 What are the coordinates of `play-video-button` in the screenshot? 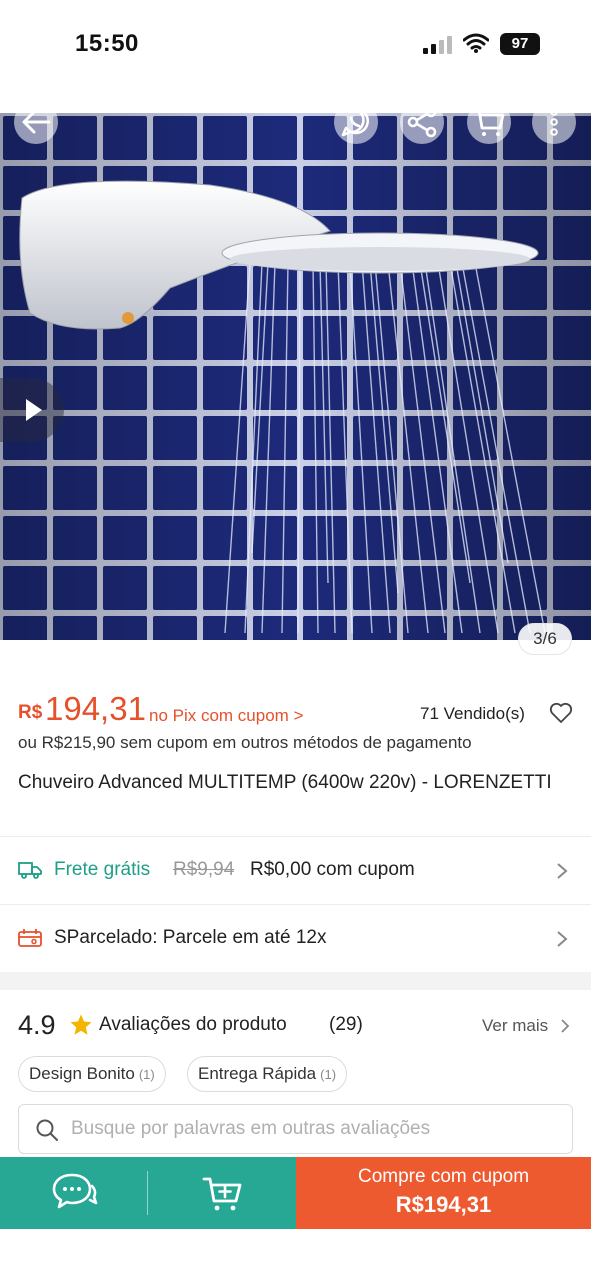 It's located at (32, 410).